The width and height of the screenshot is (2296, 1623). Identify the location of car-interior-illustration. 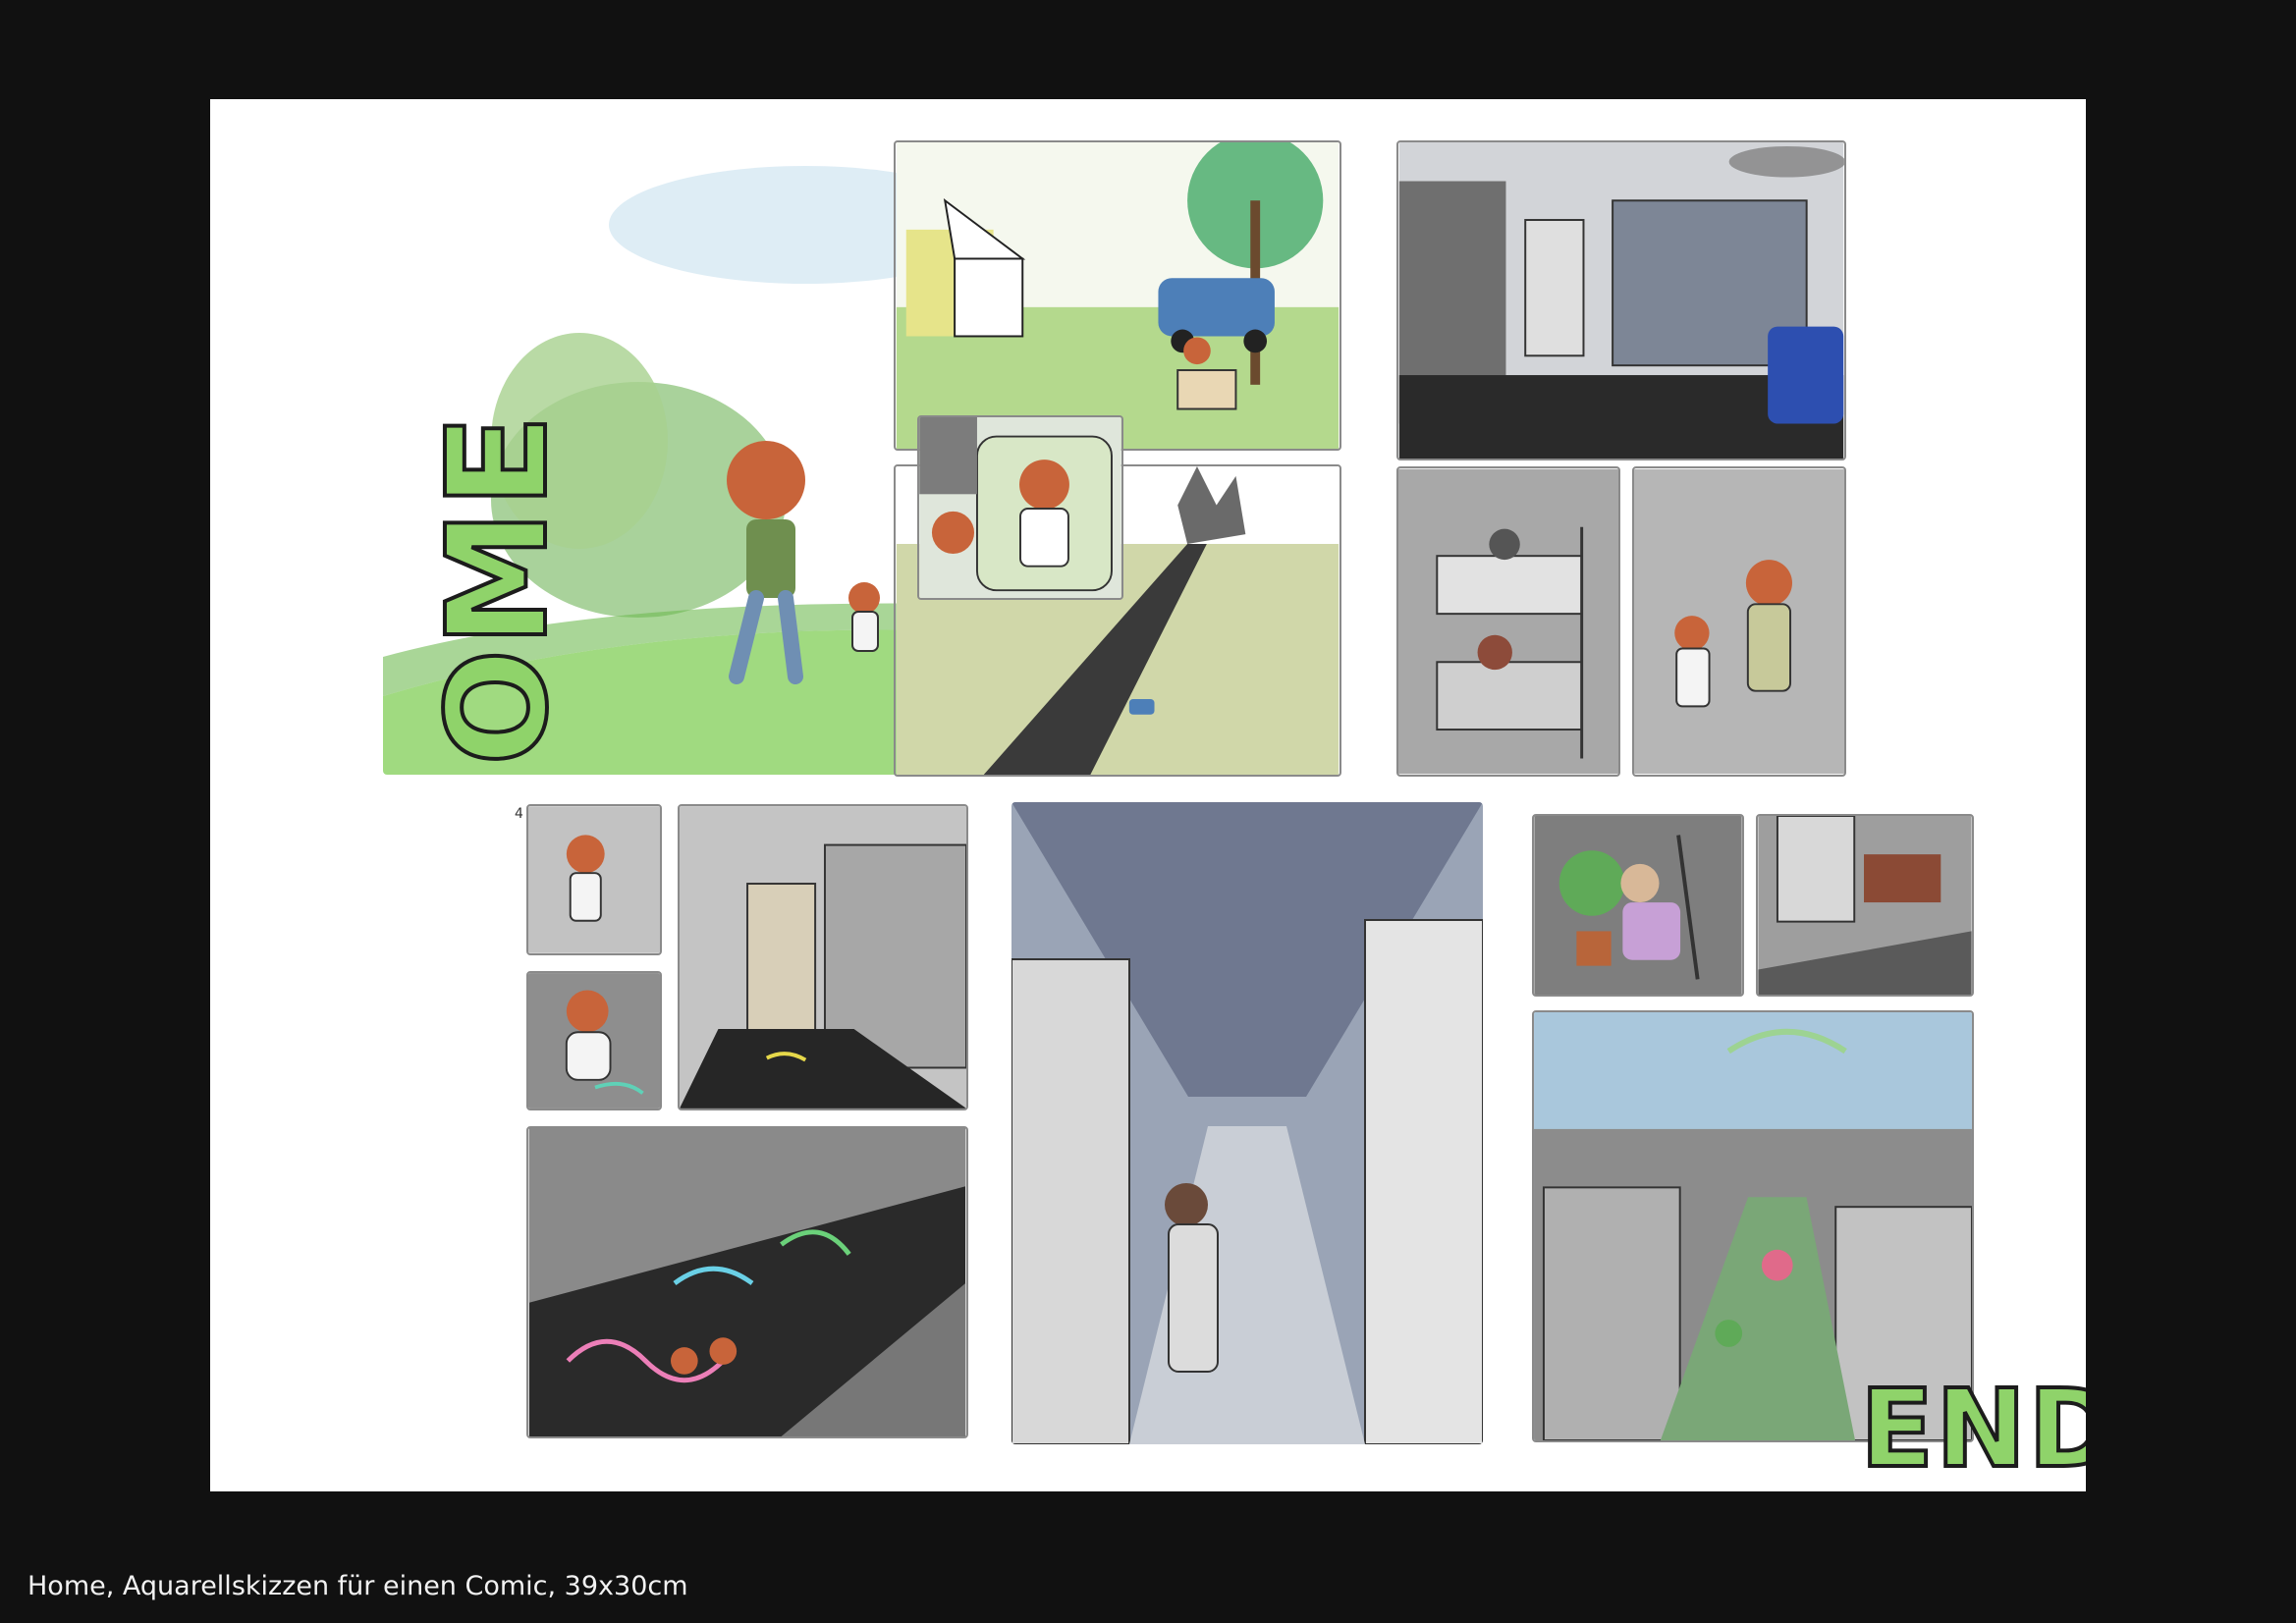
(1020, 507).